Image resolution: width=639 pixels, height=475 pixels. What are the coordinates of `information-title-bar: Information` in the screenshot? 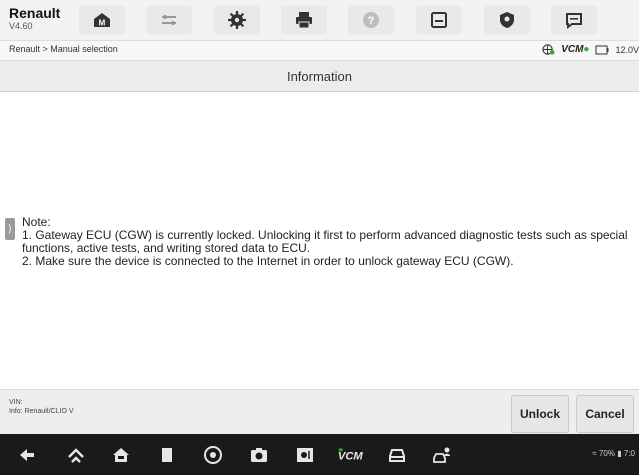 It's located at (319, 76).